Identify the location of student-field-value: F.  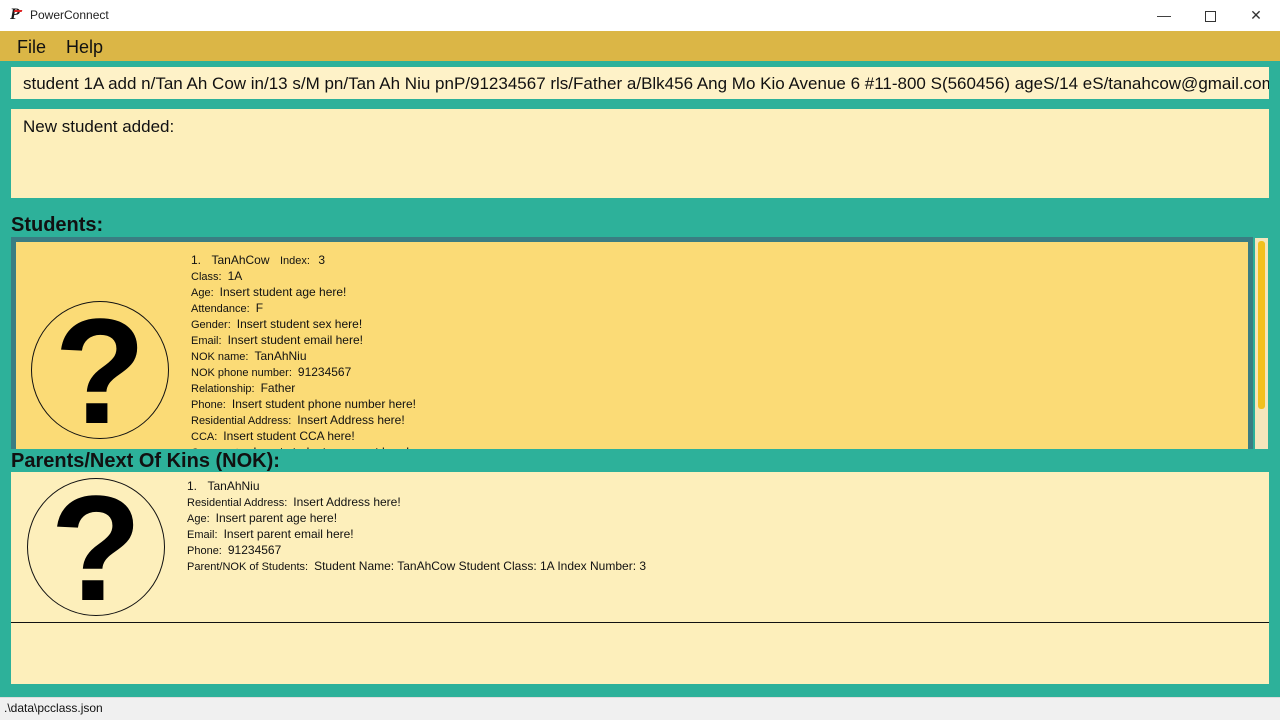
(259, 308).